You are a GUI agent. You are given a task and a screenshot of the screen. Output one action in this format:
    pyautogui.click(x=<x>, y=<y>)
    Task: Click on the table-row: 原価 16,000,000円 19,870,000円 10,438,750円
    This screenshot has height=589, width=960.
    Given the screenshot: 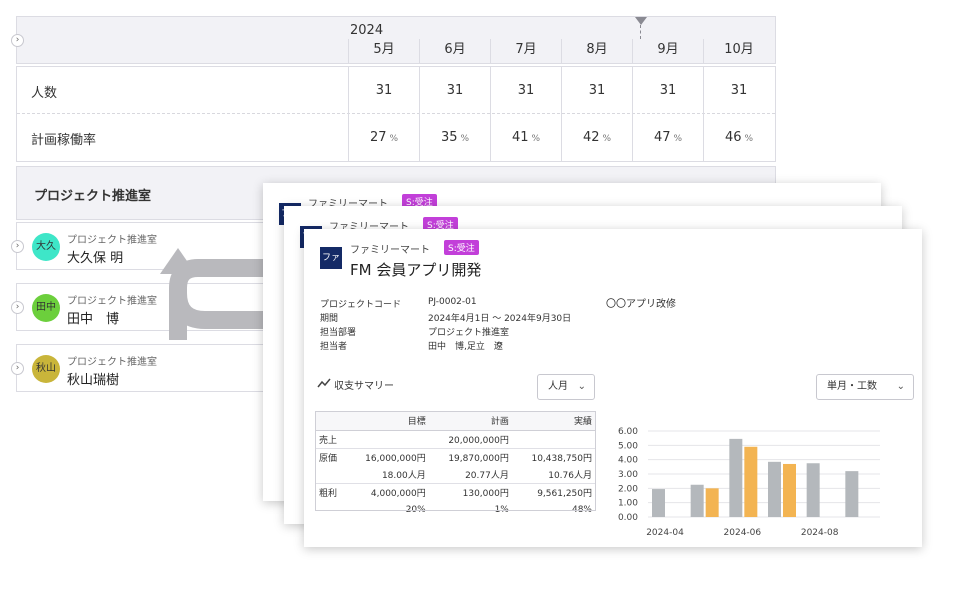 What is the action you would take?
    pyautogui.click(x=455, y=458)
    